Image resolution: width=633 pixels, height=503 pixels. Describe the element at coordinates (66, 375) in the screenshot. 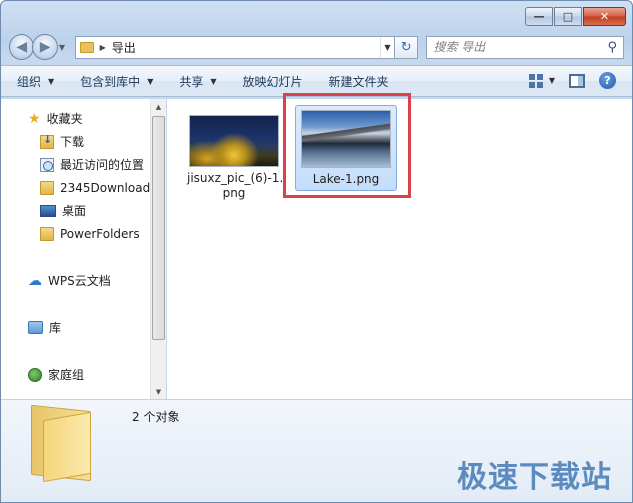

I see `sidebar-item-label: 家庭组` at that location.